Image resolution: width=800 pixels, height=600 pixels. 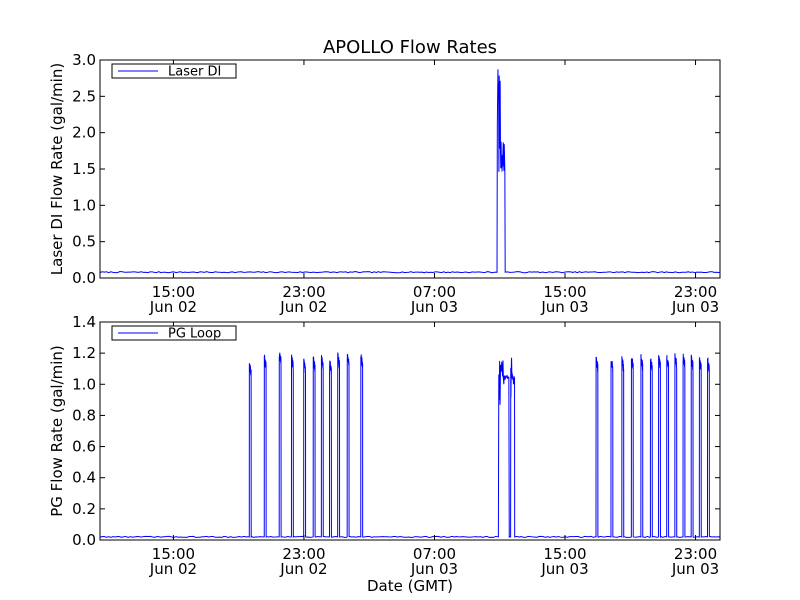 What do you see at coordinates (84, 60) in the screenshot?
I see `laser-di-y-tick-label: 3.0` at bounding box center [84, 60].